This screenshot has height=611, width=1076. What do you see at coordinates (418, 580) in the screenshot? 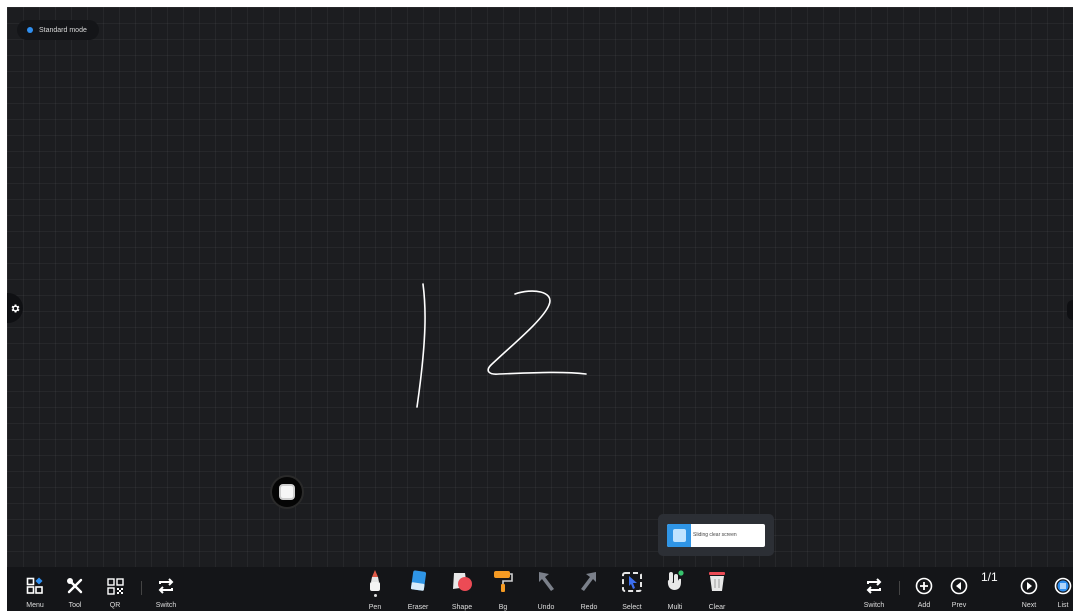
I see `eraser-icon` at bounding box center [418, 580].